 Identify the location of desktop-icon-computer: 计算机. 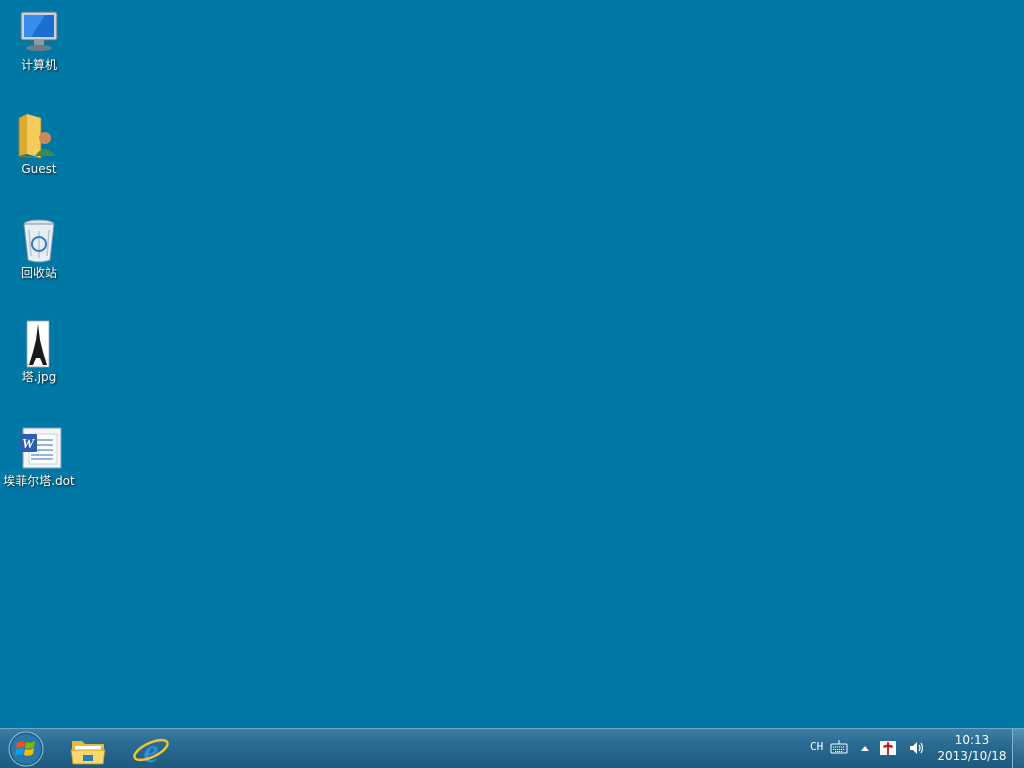
(39, 42).